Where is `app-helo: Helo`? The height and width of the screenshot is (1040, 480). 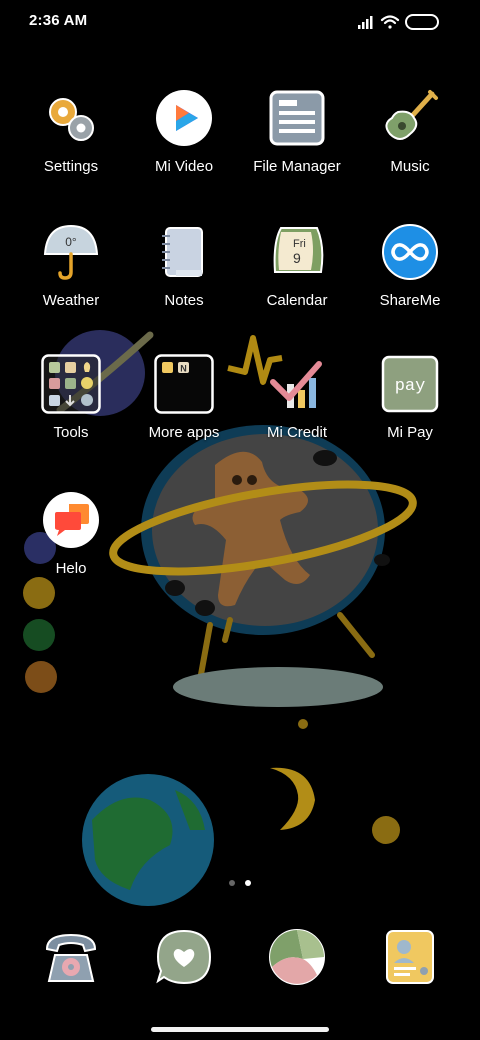
app-helo: Helo is located at coordinates (71, 545).